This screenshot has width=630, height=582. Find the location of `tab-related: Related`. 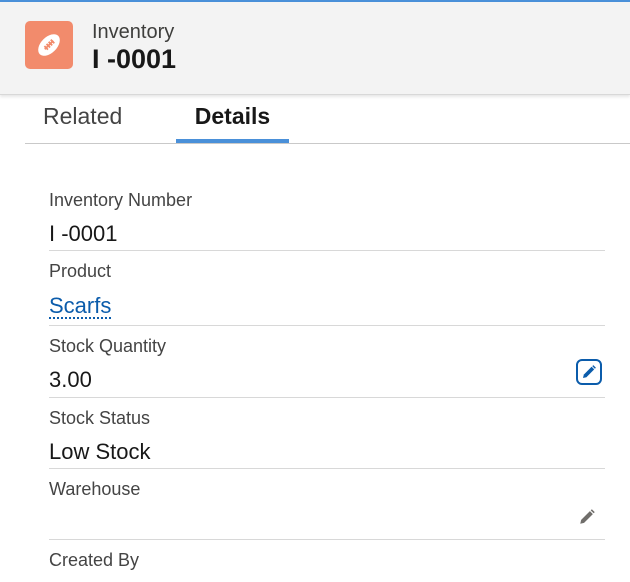

tab-related: Related is located at coordinates (86, 119).